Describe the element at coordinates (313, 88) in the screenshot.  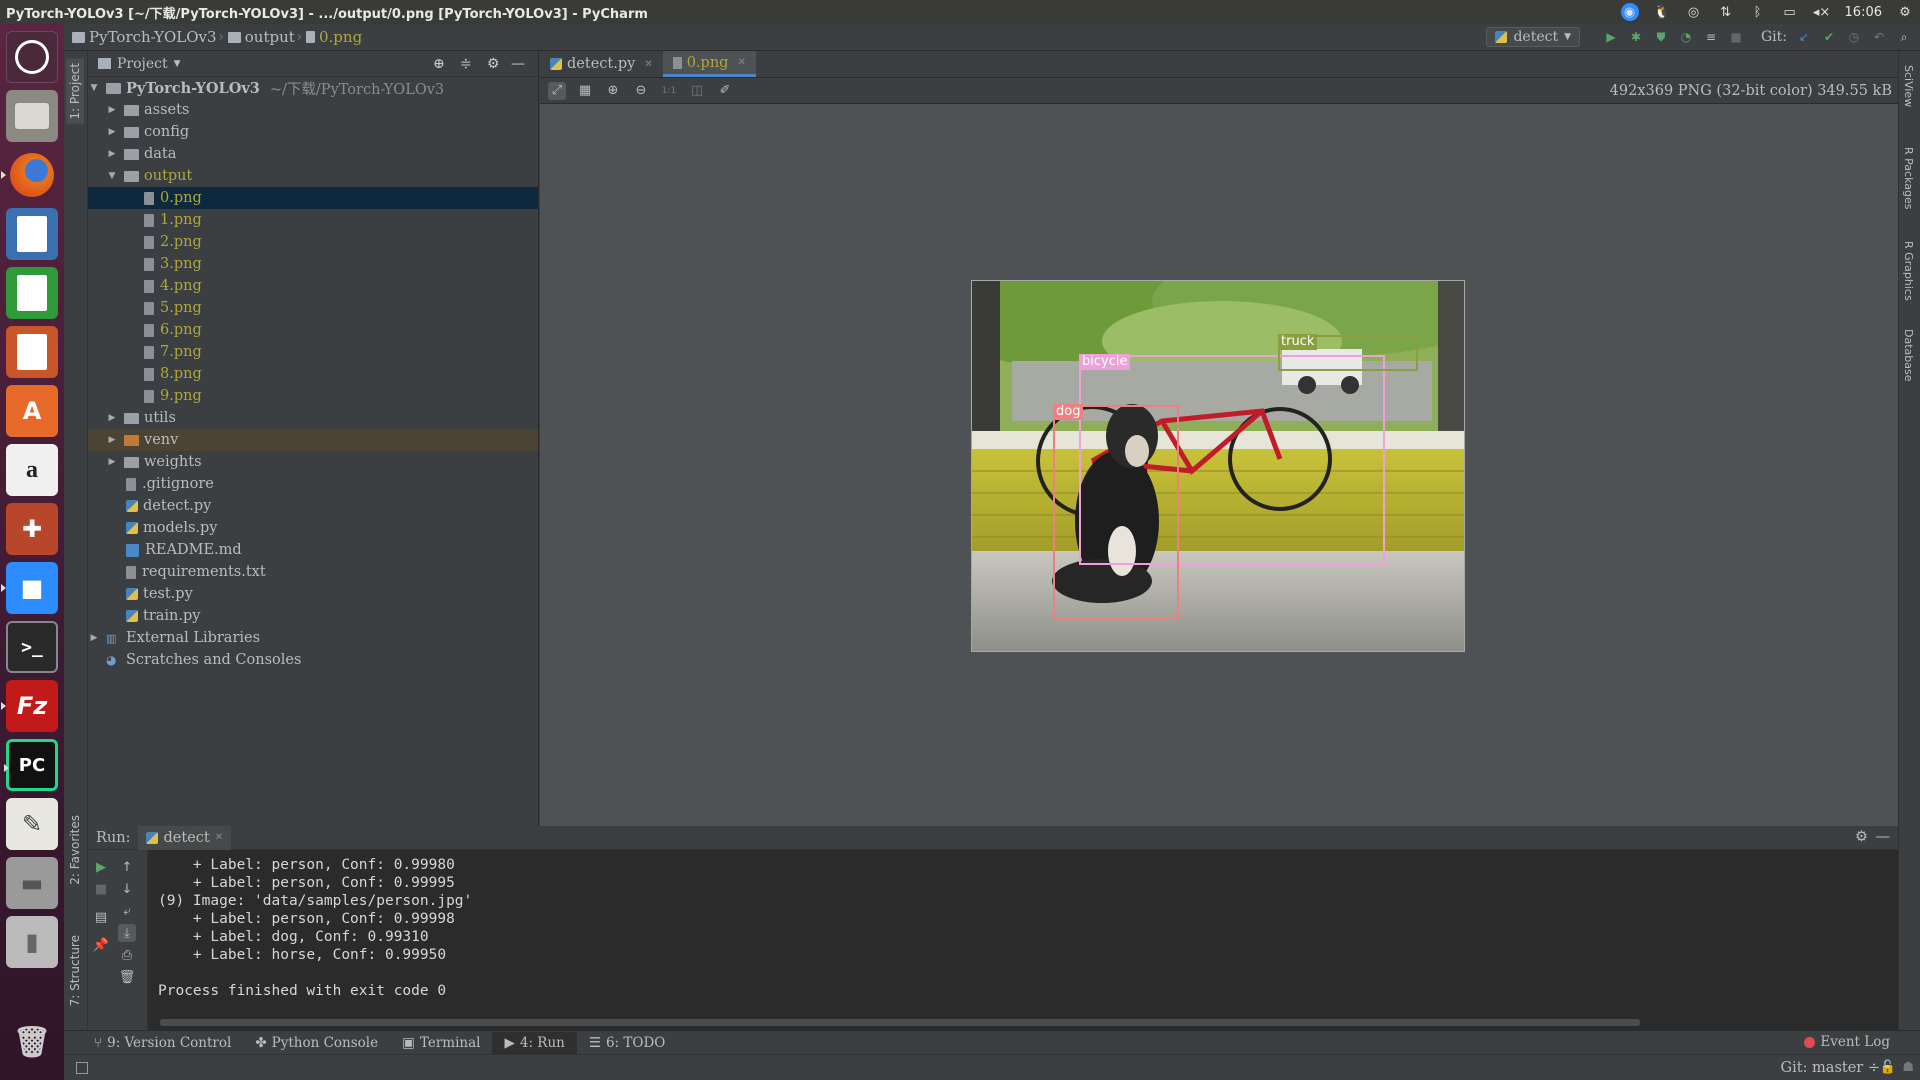
I see `tree-root: ▼ PyTorch-YOLOv3 ~/下载/PyTorch-YOLOv3` at that location.